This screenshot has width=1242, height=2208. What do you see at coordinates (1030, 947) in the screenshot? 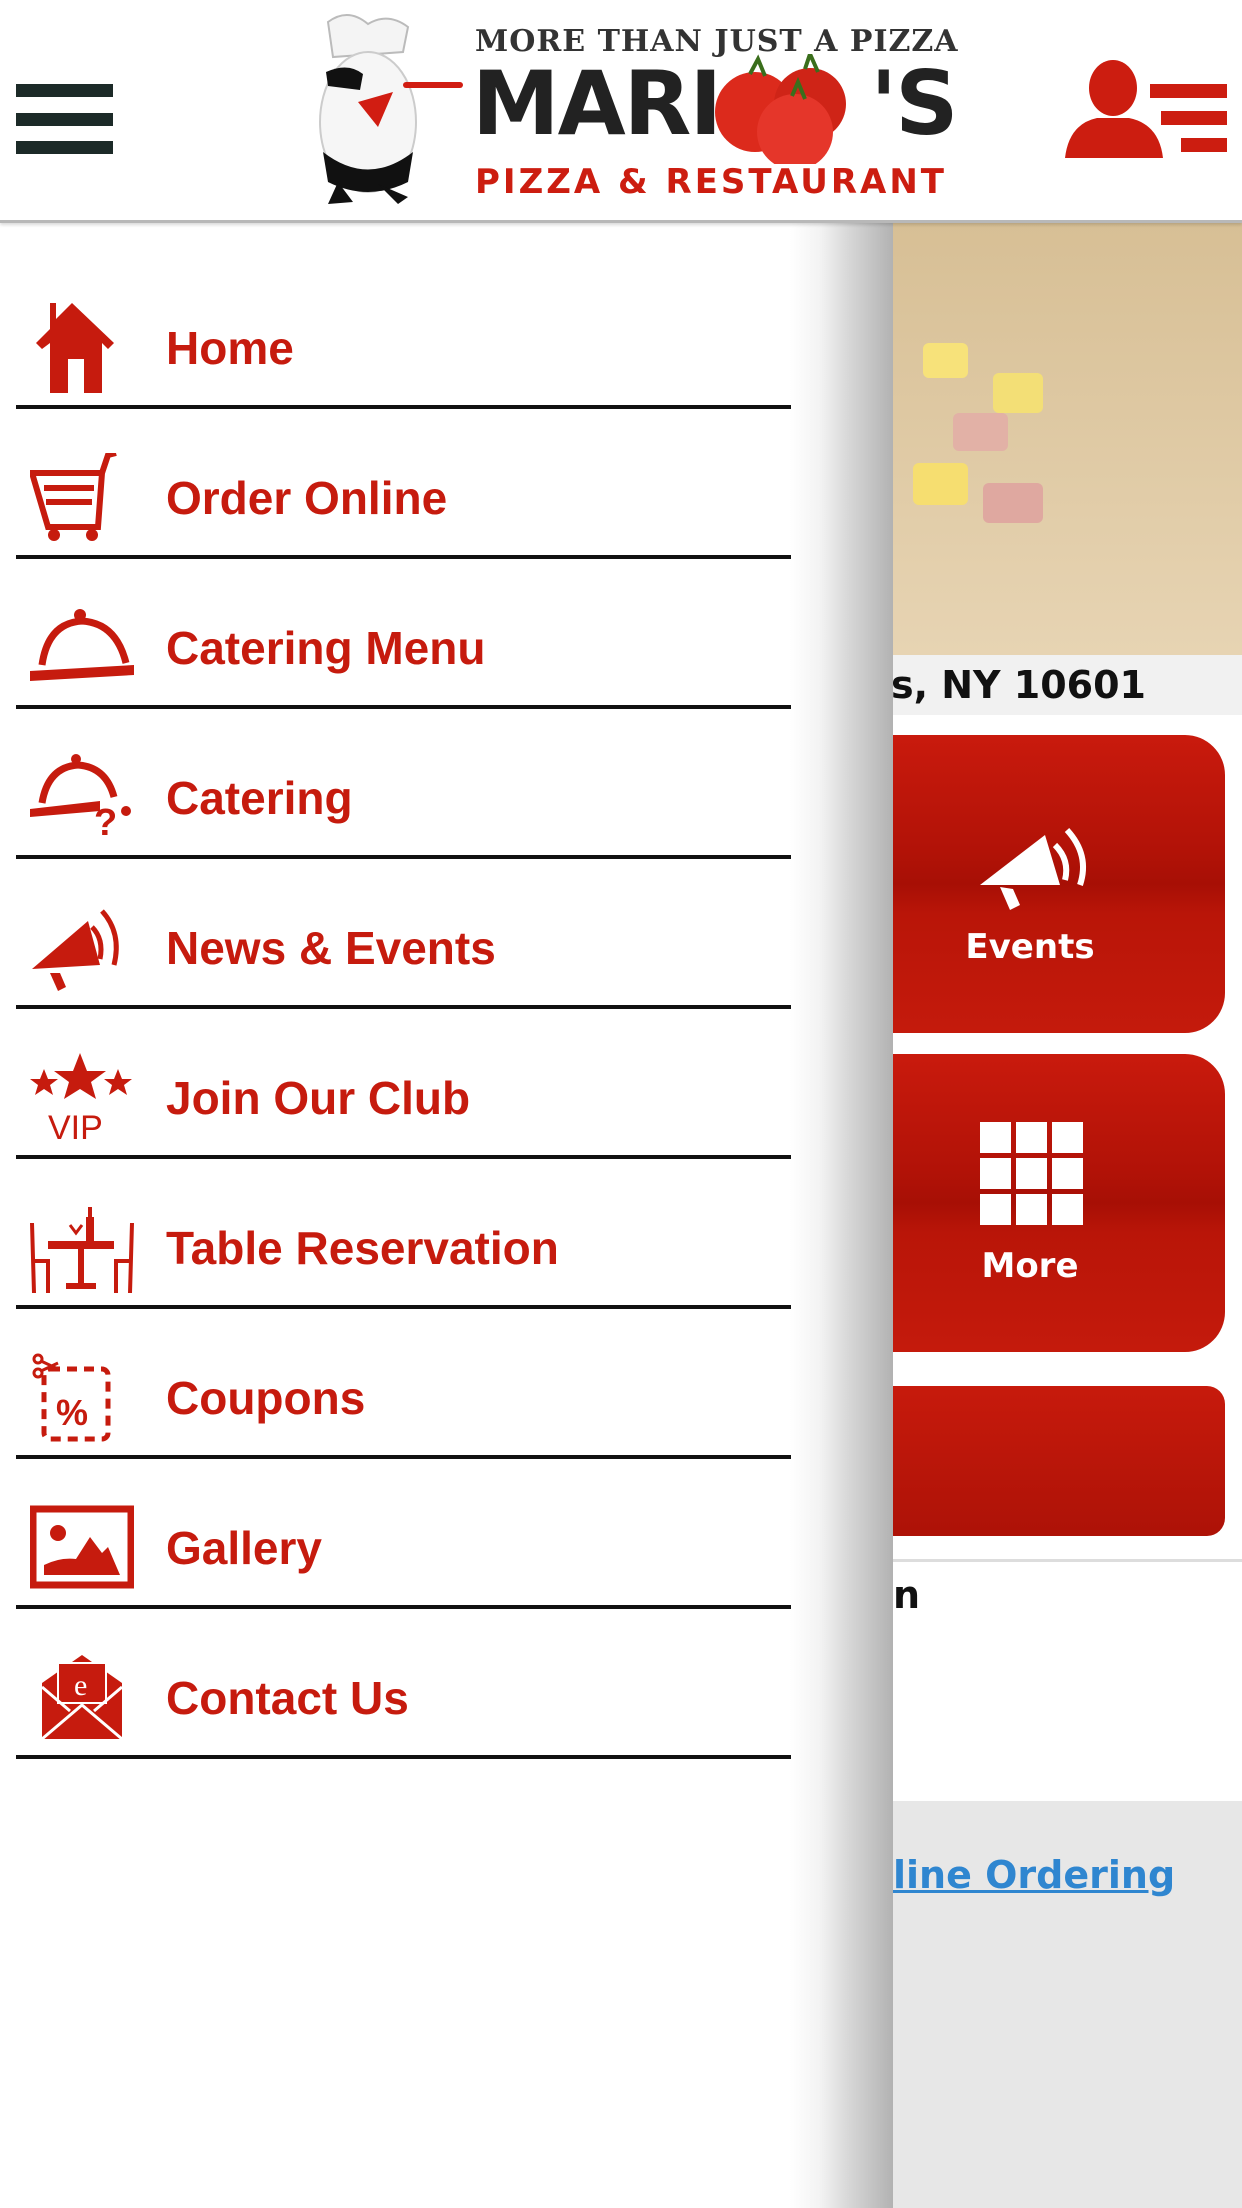
I see `events-tile-label: Events` at bounding box center [1030, 947].